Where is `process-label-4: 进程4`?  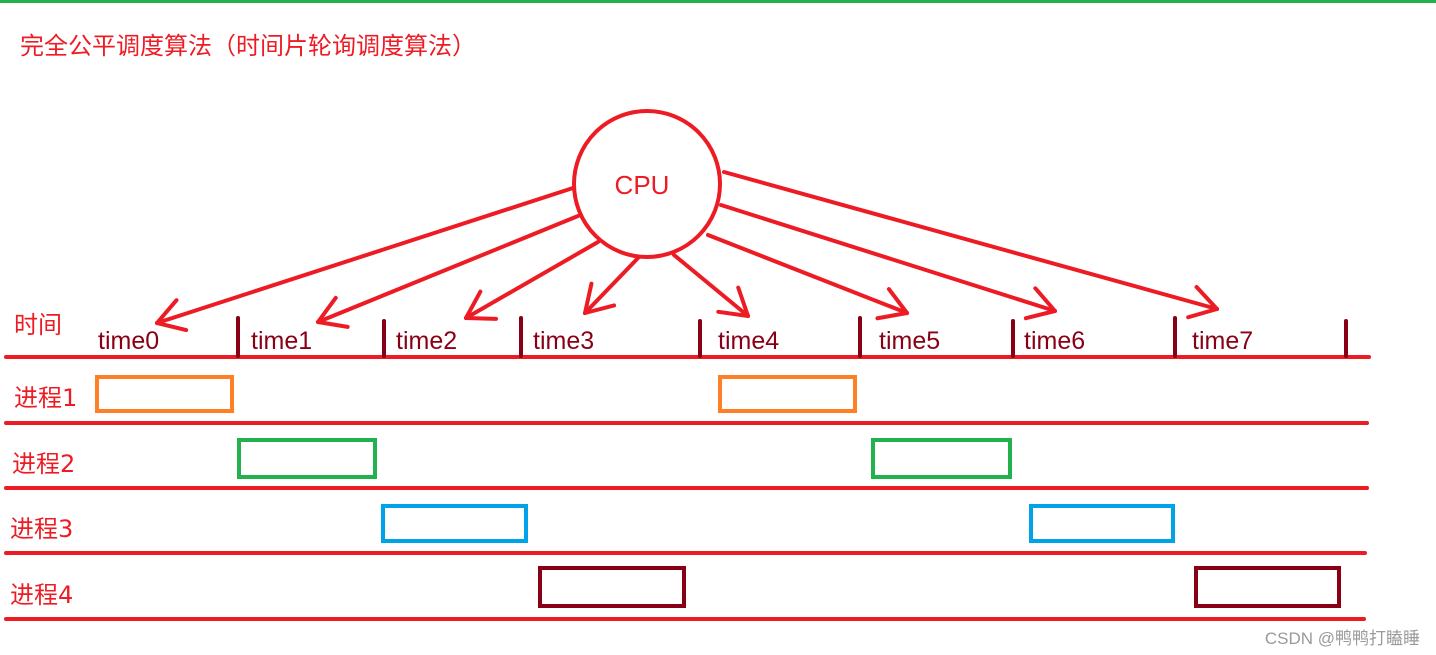 process-label-4: 进程4 is located at coordinates (41, 595).